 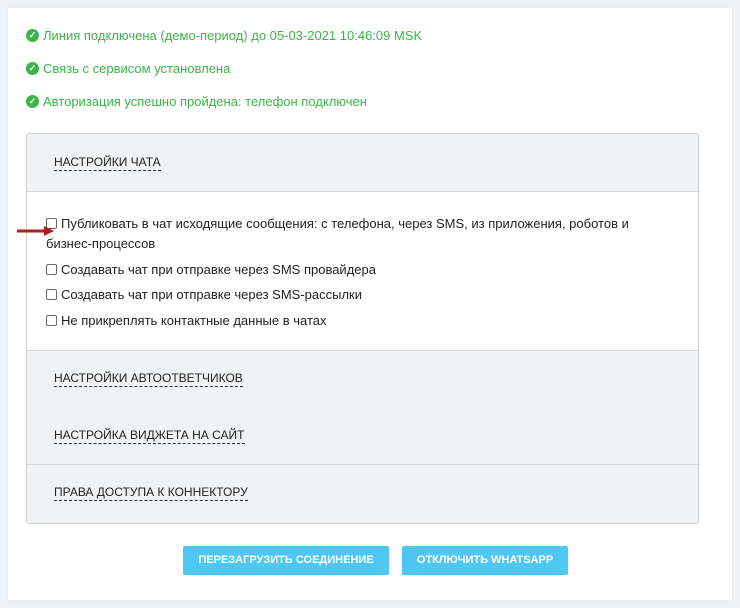 What do you see at coordinates (148, 379) in the screenshot?
I see `section-title: Настройки автоответчиков` at bounding box center [148, 379].